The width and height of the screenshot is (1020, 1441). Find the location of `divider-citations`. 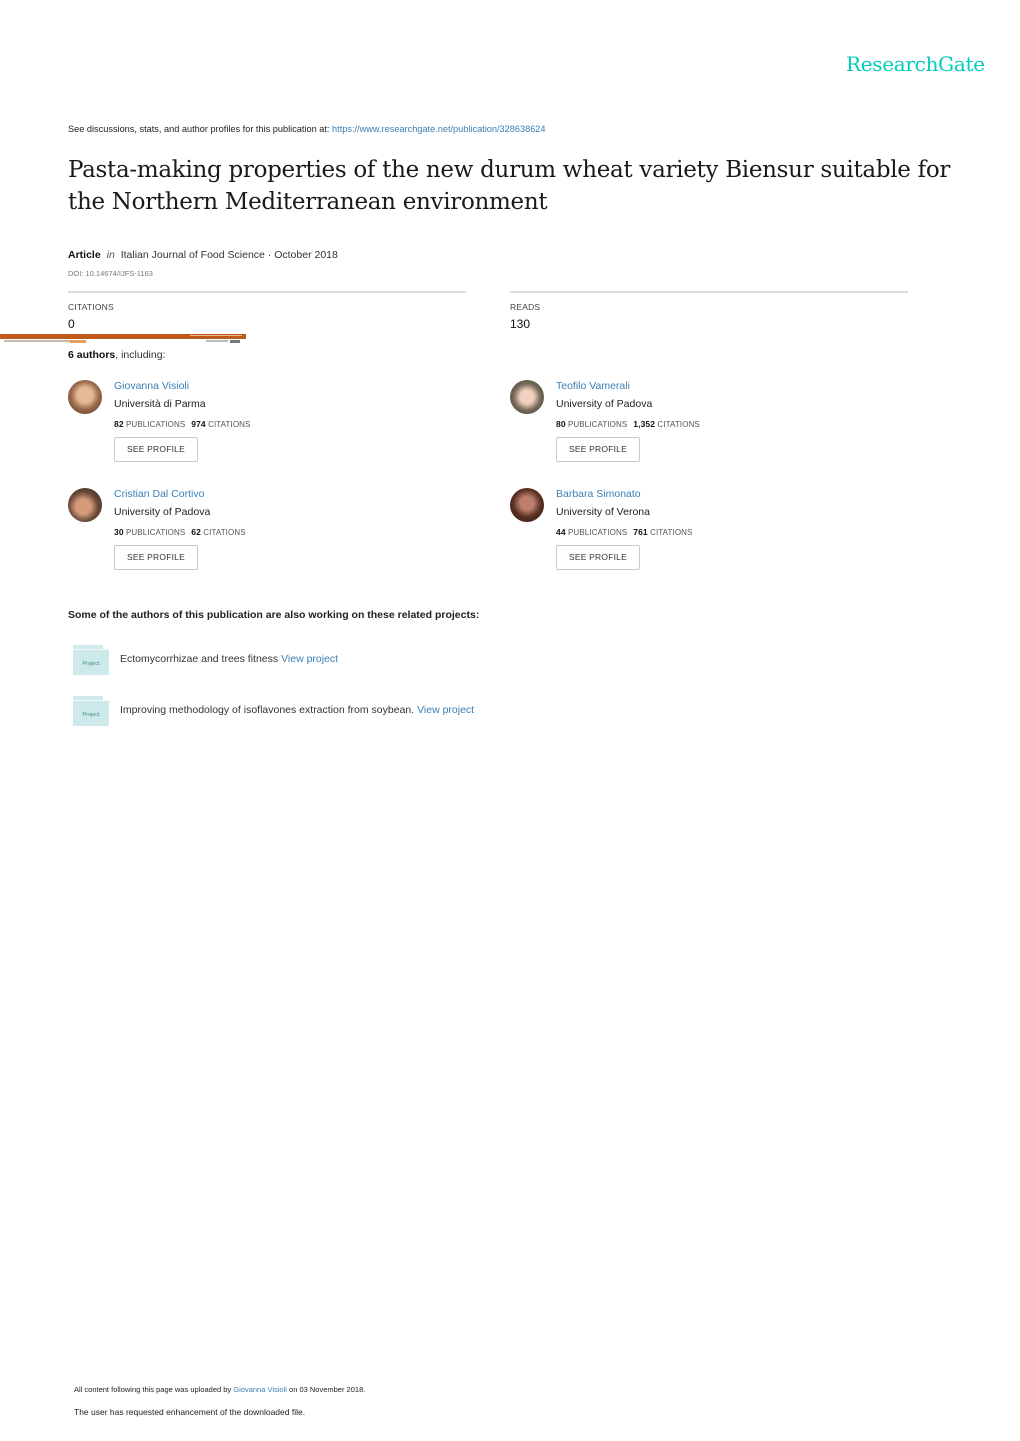

divider-citations is located at coordinates (267, 292).